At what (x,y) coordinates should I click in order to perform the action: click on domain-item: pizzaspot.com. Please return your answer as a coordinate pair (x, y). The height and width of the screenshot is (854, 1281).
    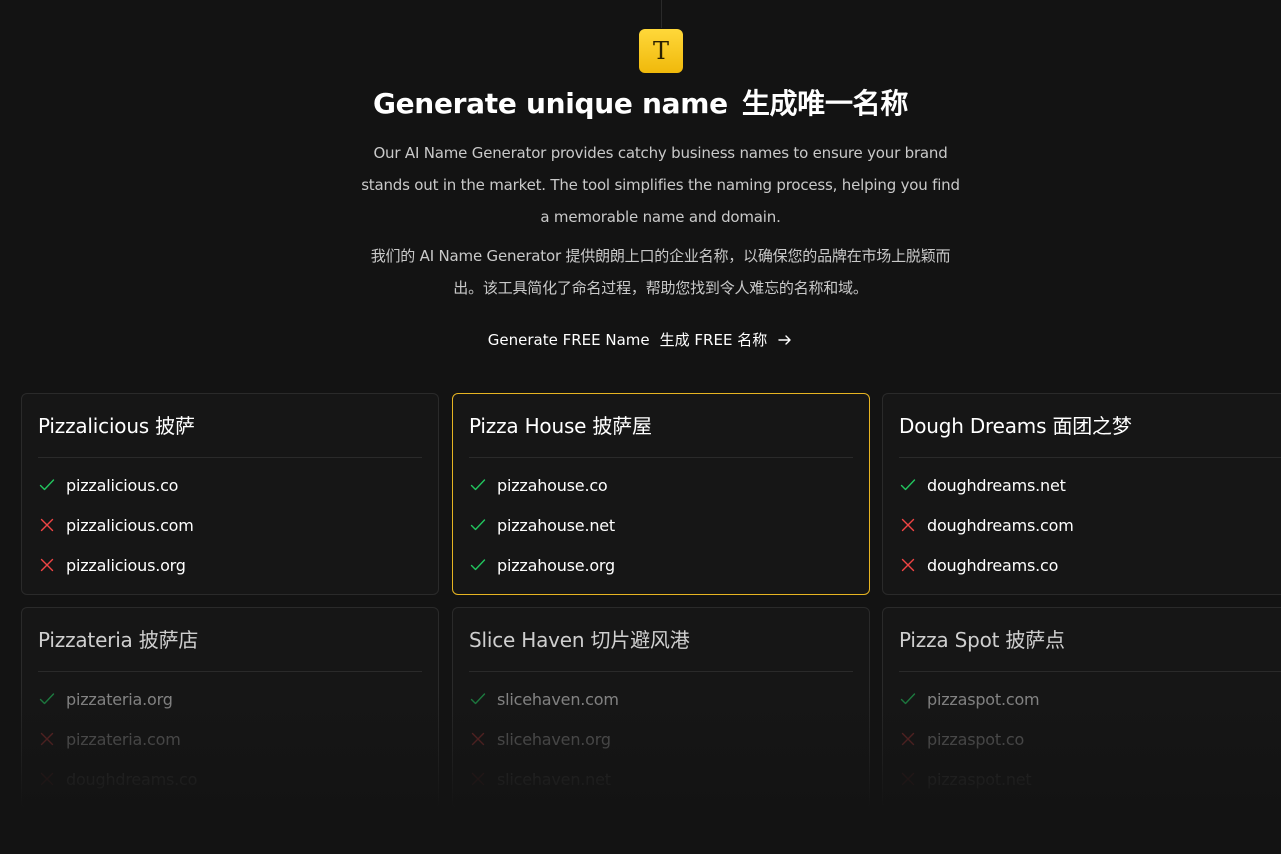
    Looking at the image, I should click on (969, 699).